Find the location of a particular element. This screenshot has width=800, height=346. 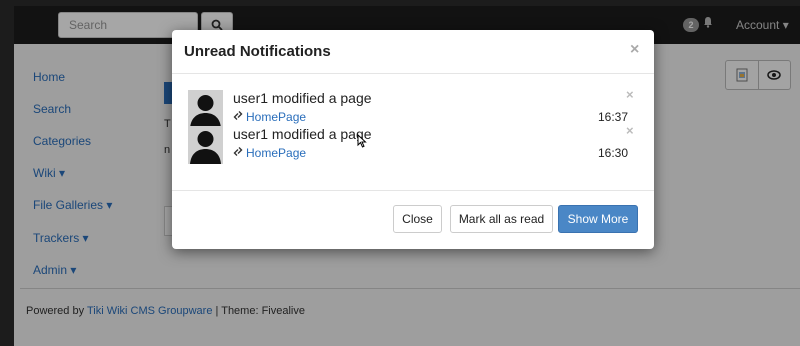

mouse-cursor is located at coordinates (362, 142).